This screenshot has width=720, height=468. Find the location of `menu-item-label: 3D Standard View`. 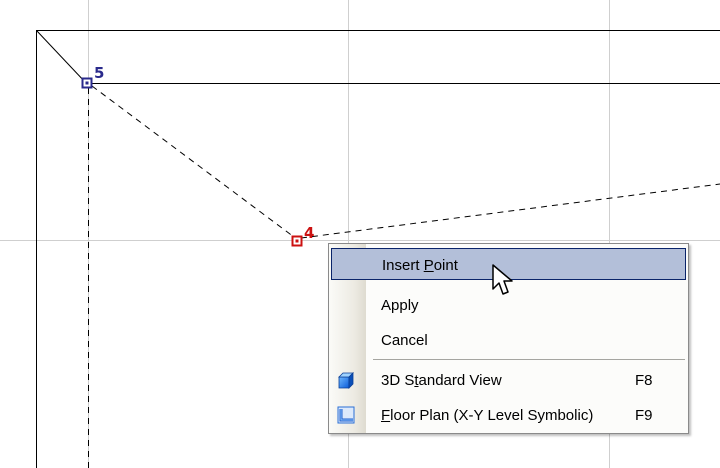

menu-item-label: 3D Standard View is located at coordinates (441, 380).